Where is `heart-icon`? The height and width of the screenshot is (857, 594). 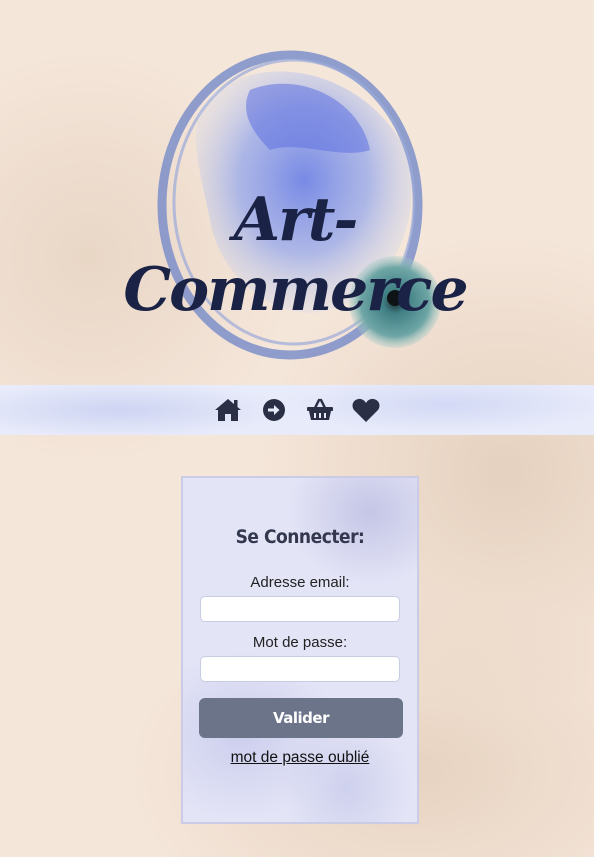
heart-icon is located at coordinates (366, 410).